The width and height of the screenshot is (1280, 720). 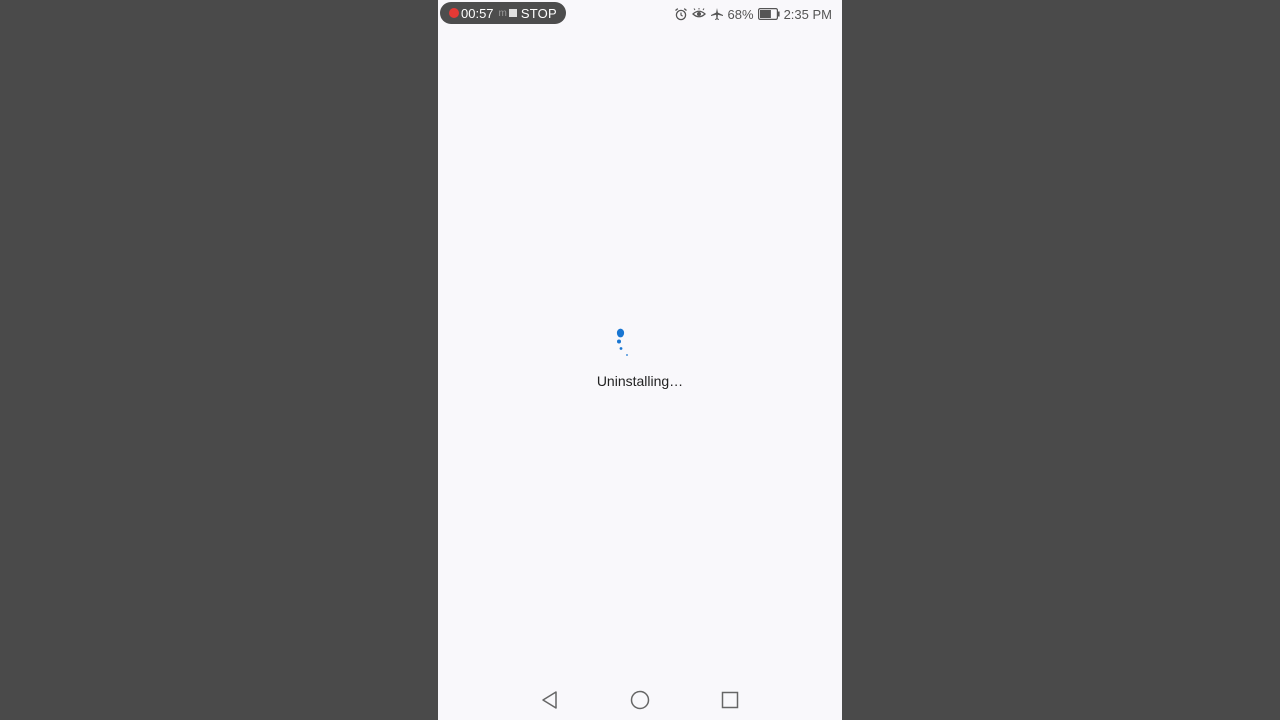 What do you see at coordinates (680, 14) in the screenshot?
I see `alarm-icon` at bounding box center [680, 14].